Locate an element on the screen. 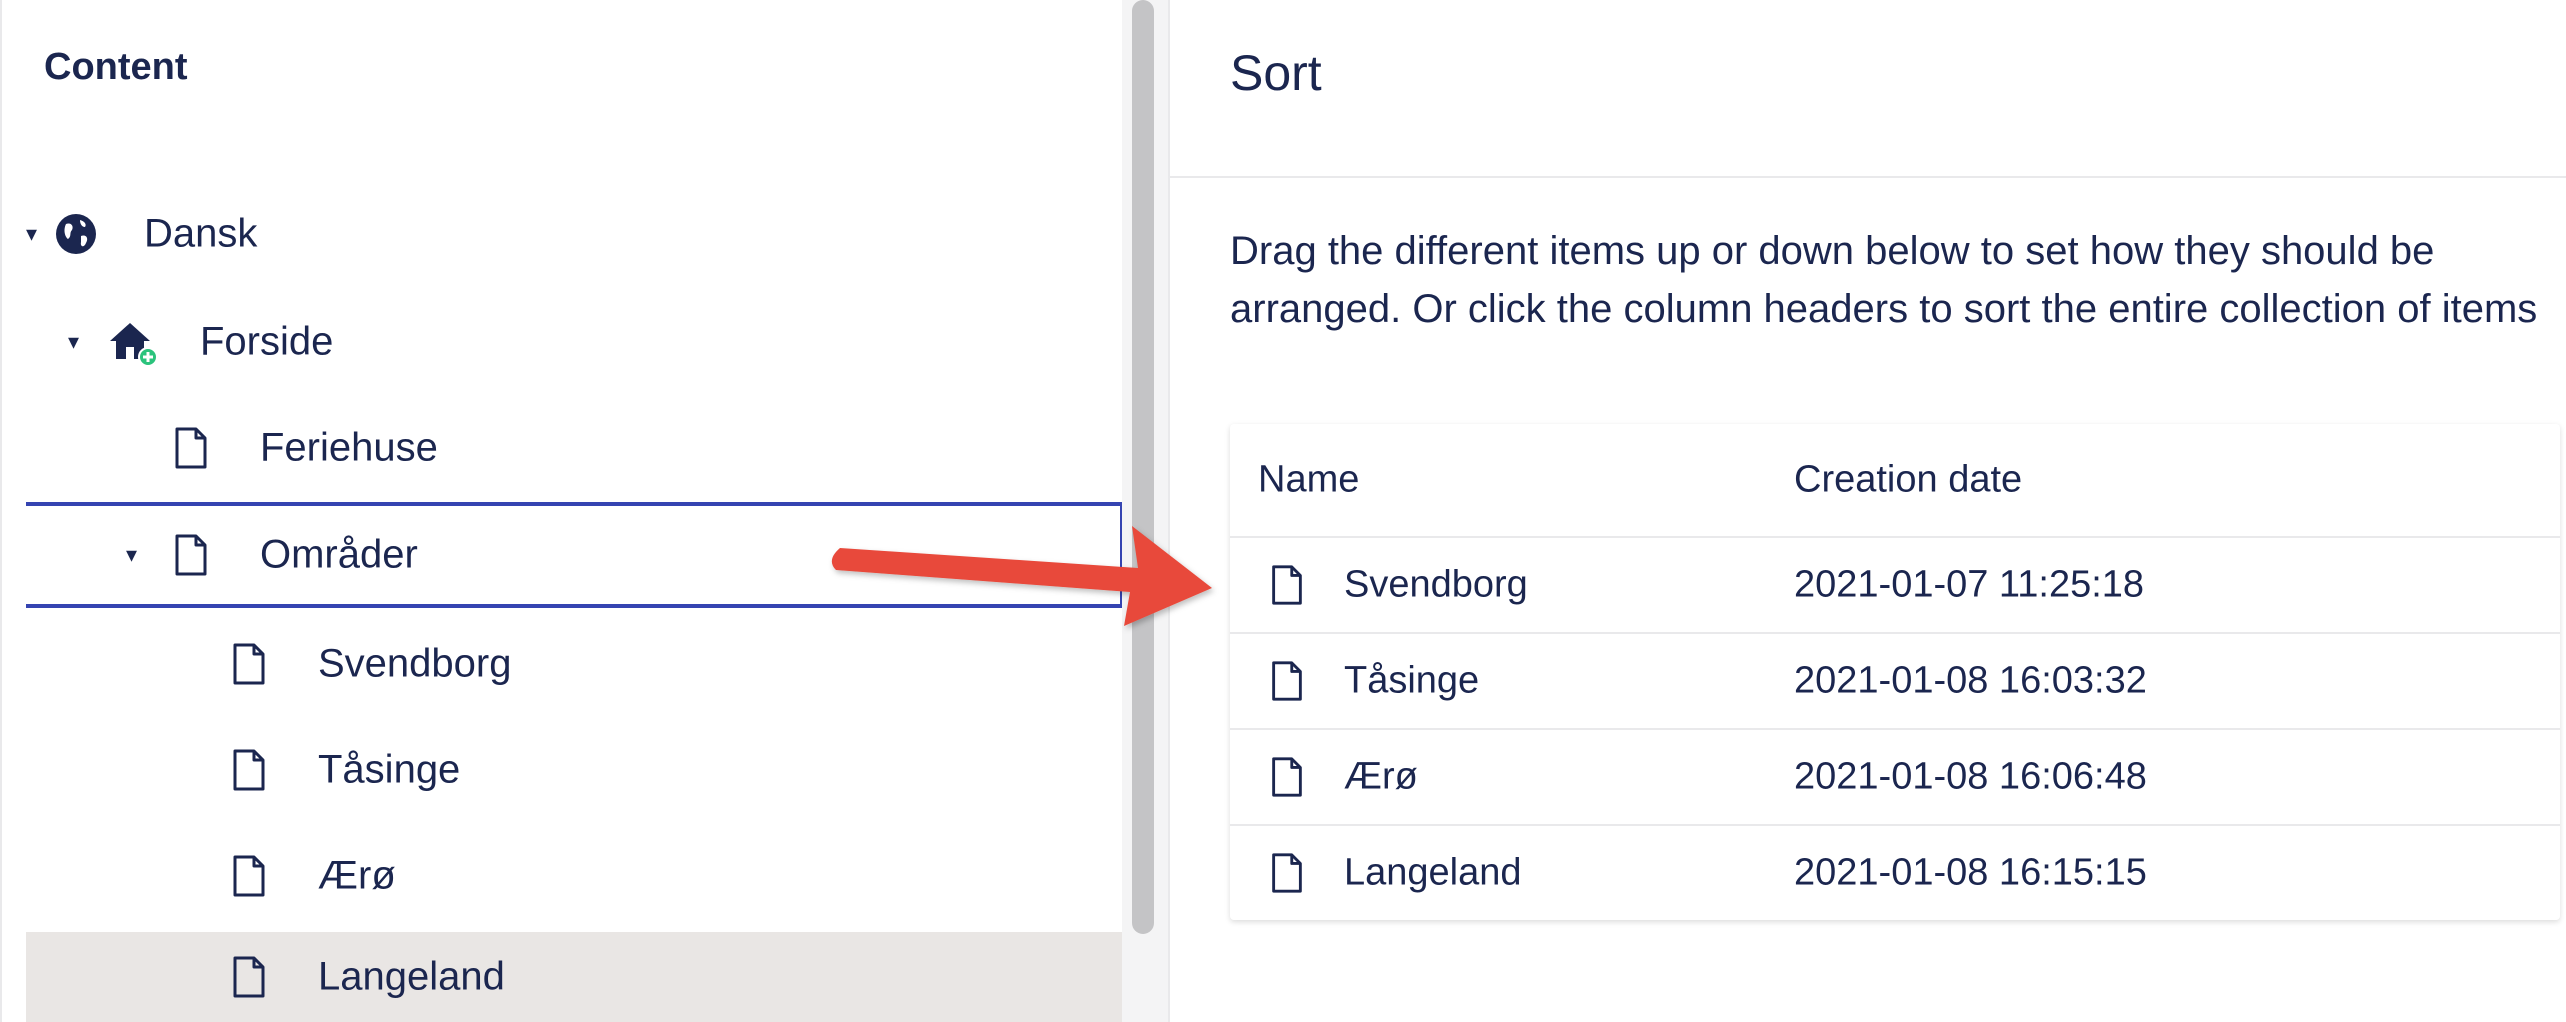 Image resolution: width=2566 pixels, height=1022 pixels. row-creation-date: 2021-01-08 16:03:32 is located at coordinates (1970, 680).